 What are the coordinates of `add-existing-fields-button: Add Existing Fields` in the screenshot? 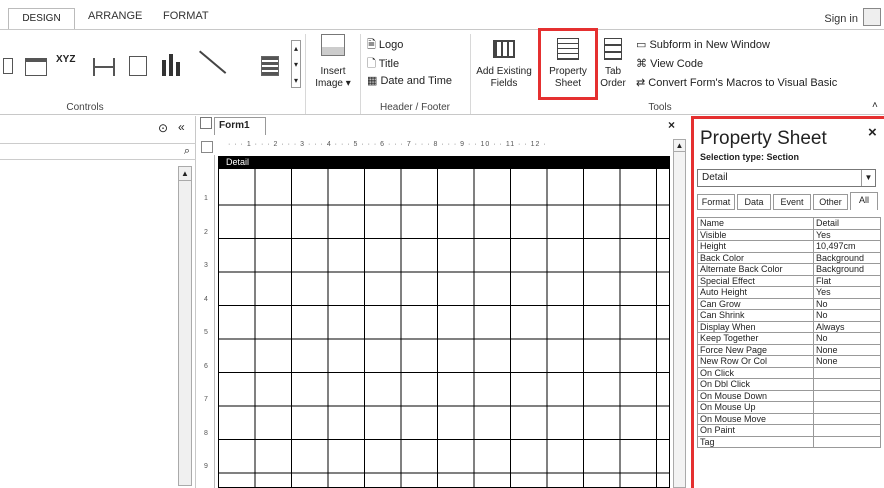 It's located at (504, 65).